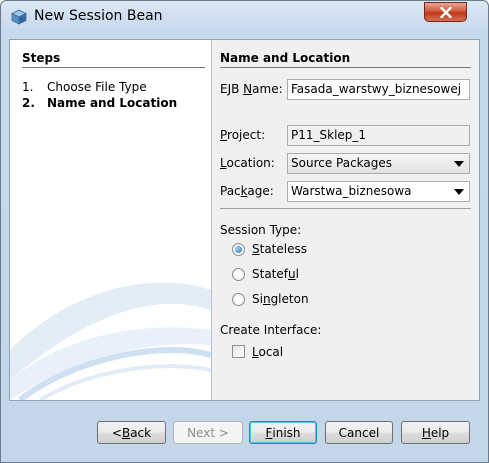 This screenshot has height=463, width=489. I want to click on panel-divider, so click(211, 220).